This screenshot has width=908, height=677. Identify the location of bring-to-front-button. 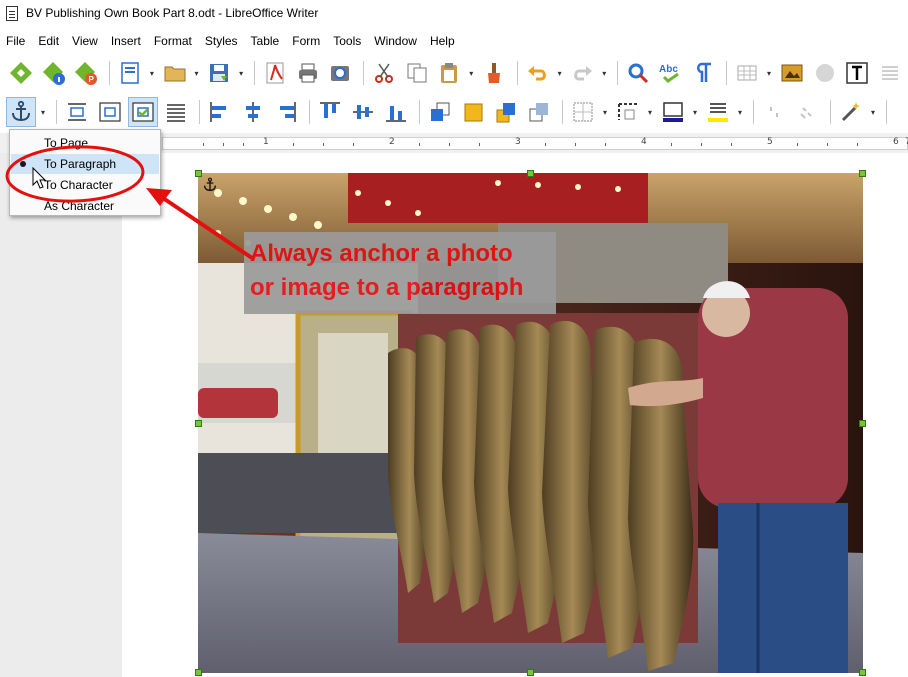
(440, 112).